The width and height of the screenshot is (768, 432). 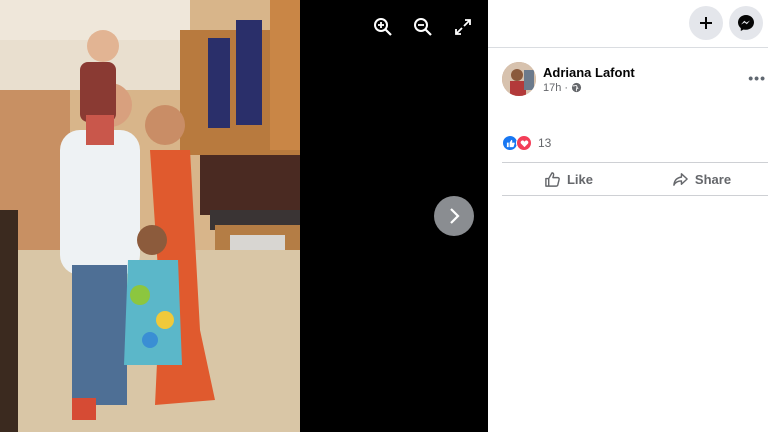 I want to click on plus-icon, so click(x=706, y=23).